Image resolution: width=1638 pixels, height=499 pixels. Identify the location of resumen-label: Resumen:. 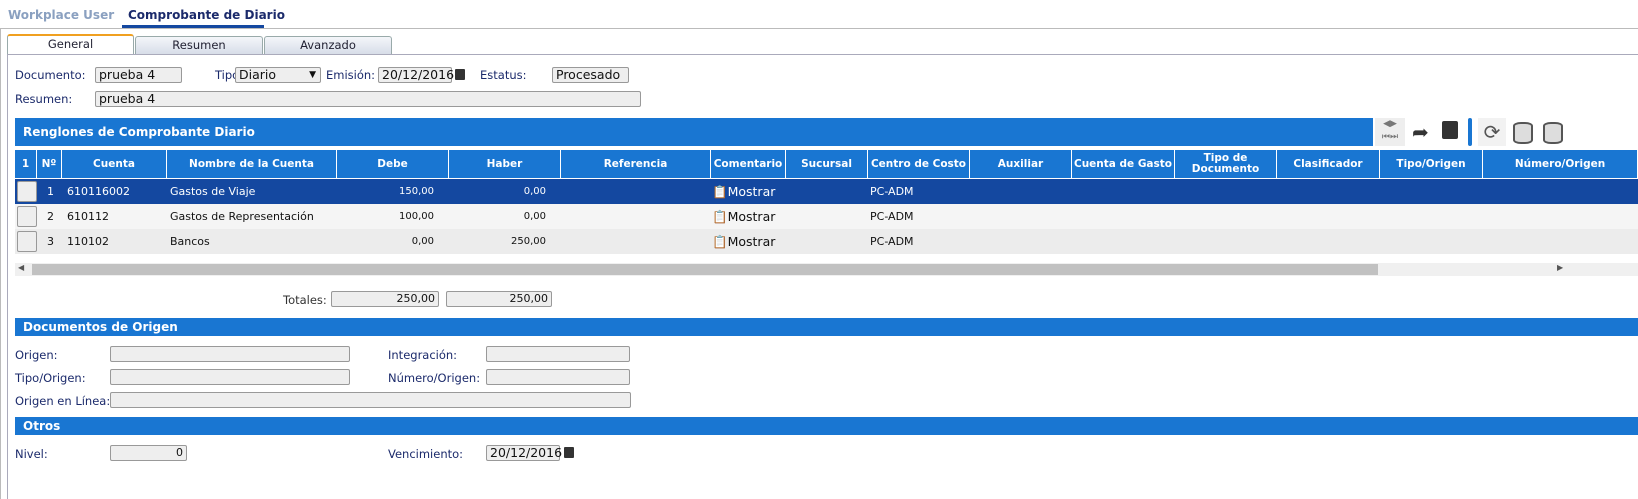
(44, 99).